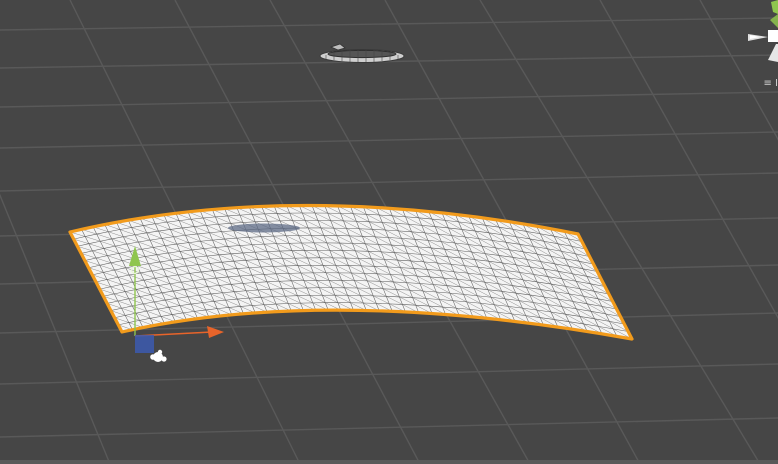 The height and width of the screenshot is (464, 778). What do you see at coordinates (362, 53) in the screenshot?
I see `torus-object-icon` at bounding box center [362, 53].